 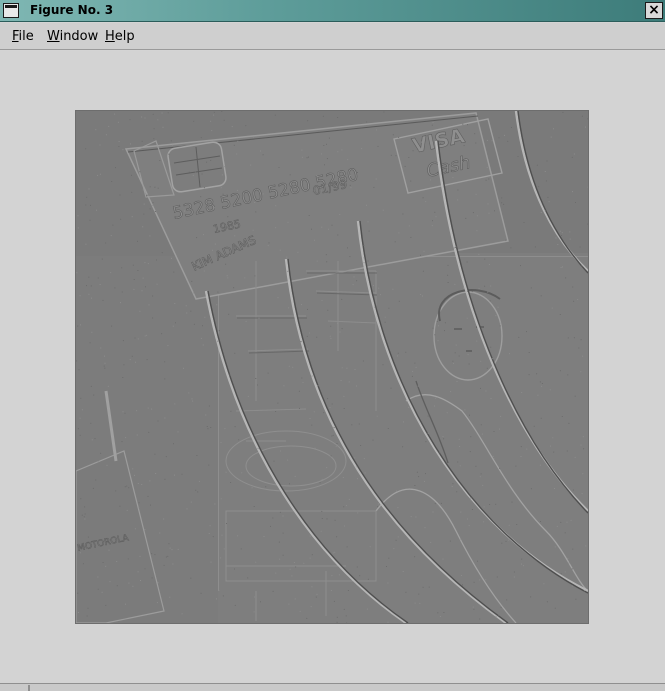 What do you see at coordinates (120, 36) in the screenshot?
I see `menu-help: Help` at bounding box center [120, 36].